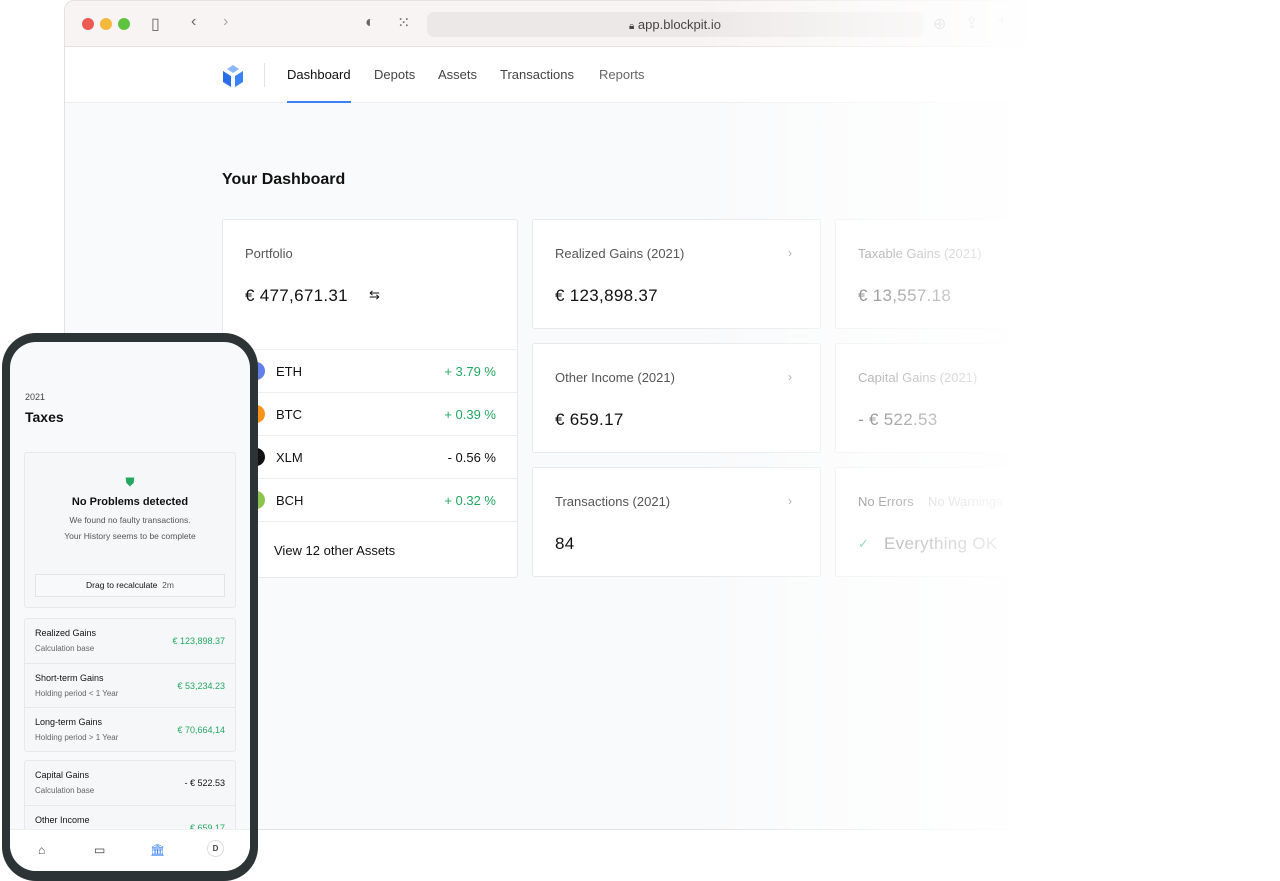 The width and height of the screenshot is (1280, 881). What do you see at coordinates (157, 850) in the screenshot?
I see `bank-icon: 🏛︎` at bounding box center [157, 850].